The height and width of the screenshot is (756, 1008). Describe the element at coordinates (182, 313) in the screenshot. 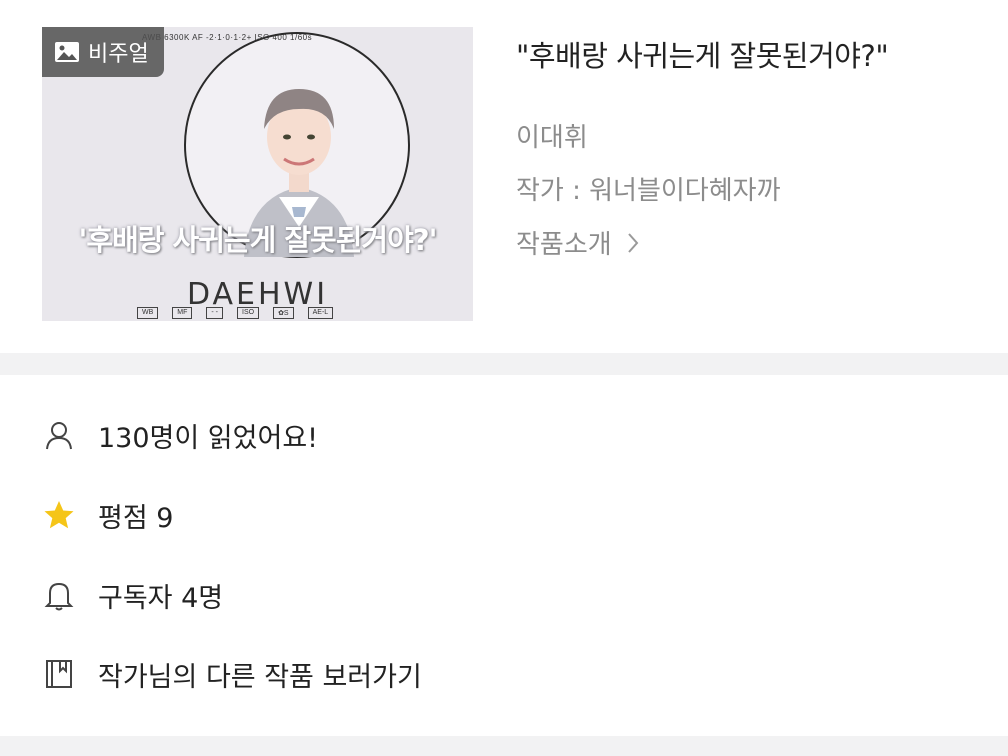

I see `hud-mf: MF` at that location.